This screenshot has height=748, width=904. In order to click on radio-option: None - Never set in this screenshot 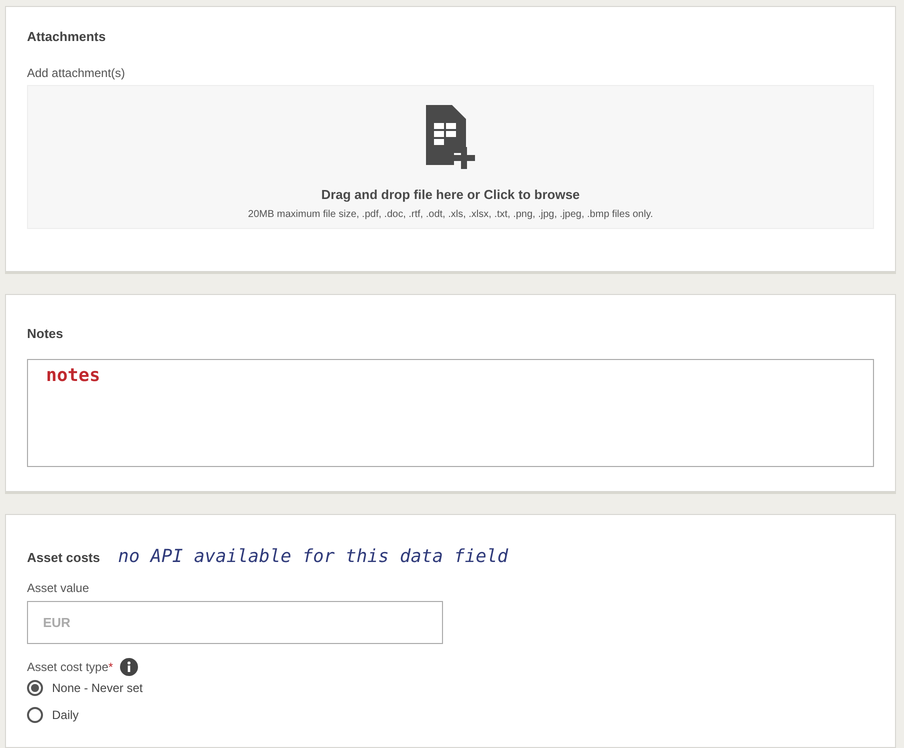, I will do `click(85, 688)`.